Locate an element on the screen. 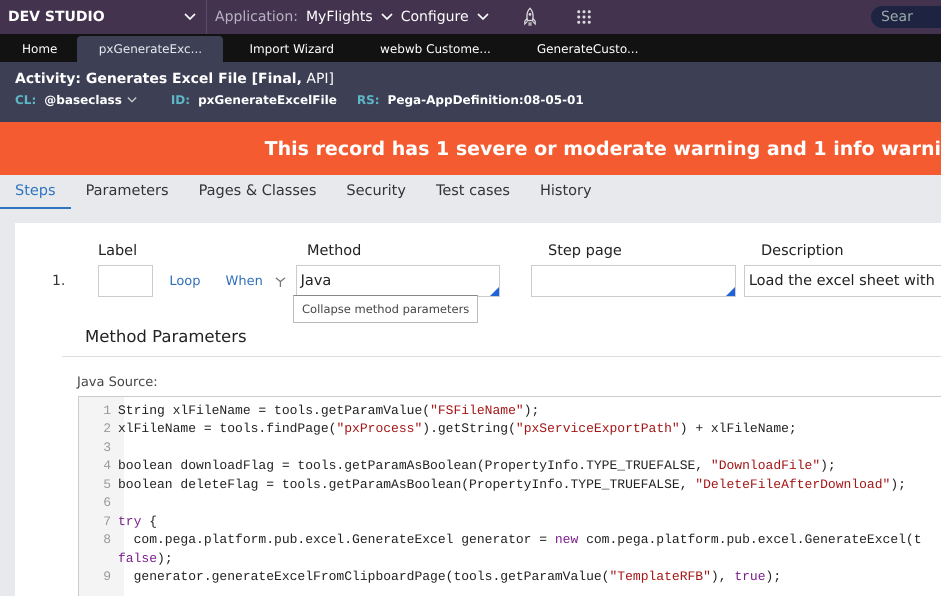 Image resolution: width=941 pixels, height=596 pixels. rocket-icon is located at coordinates (529, 17).